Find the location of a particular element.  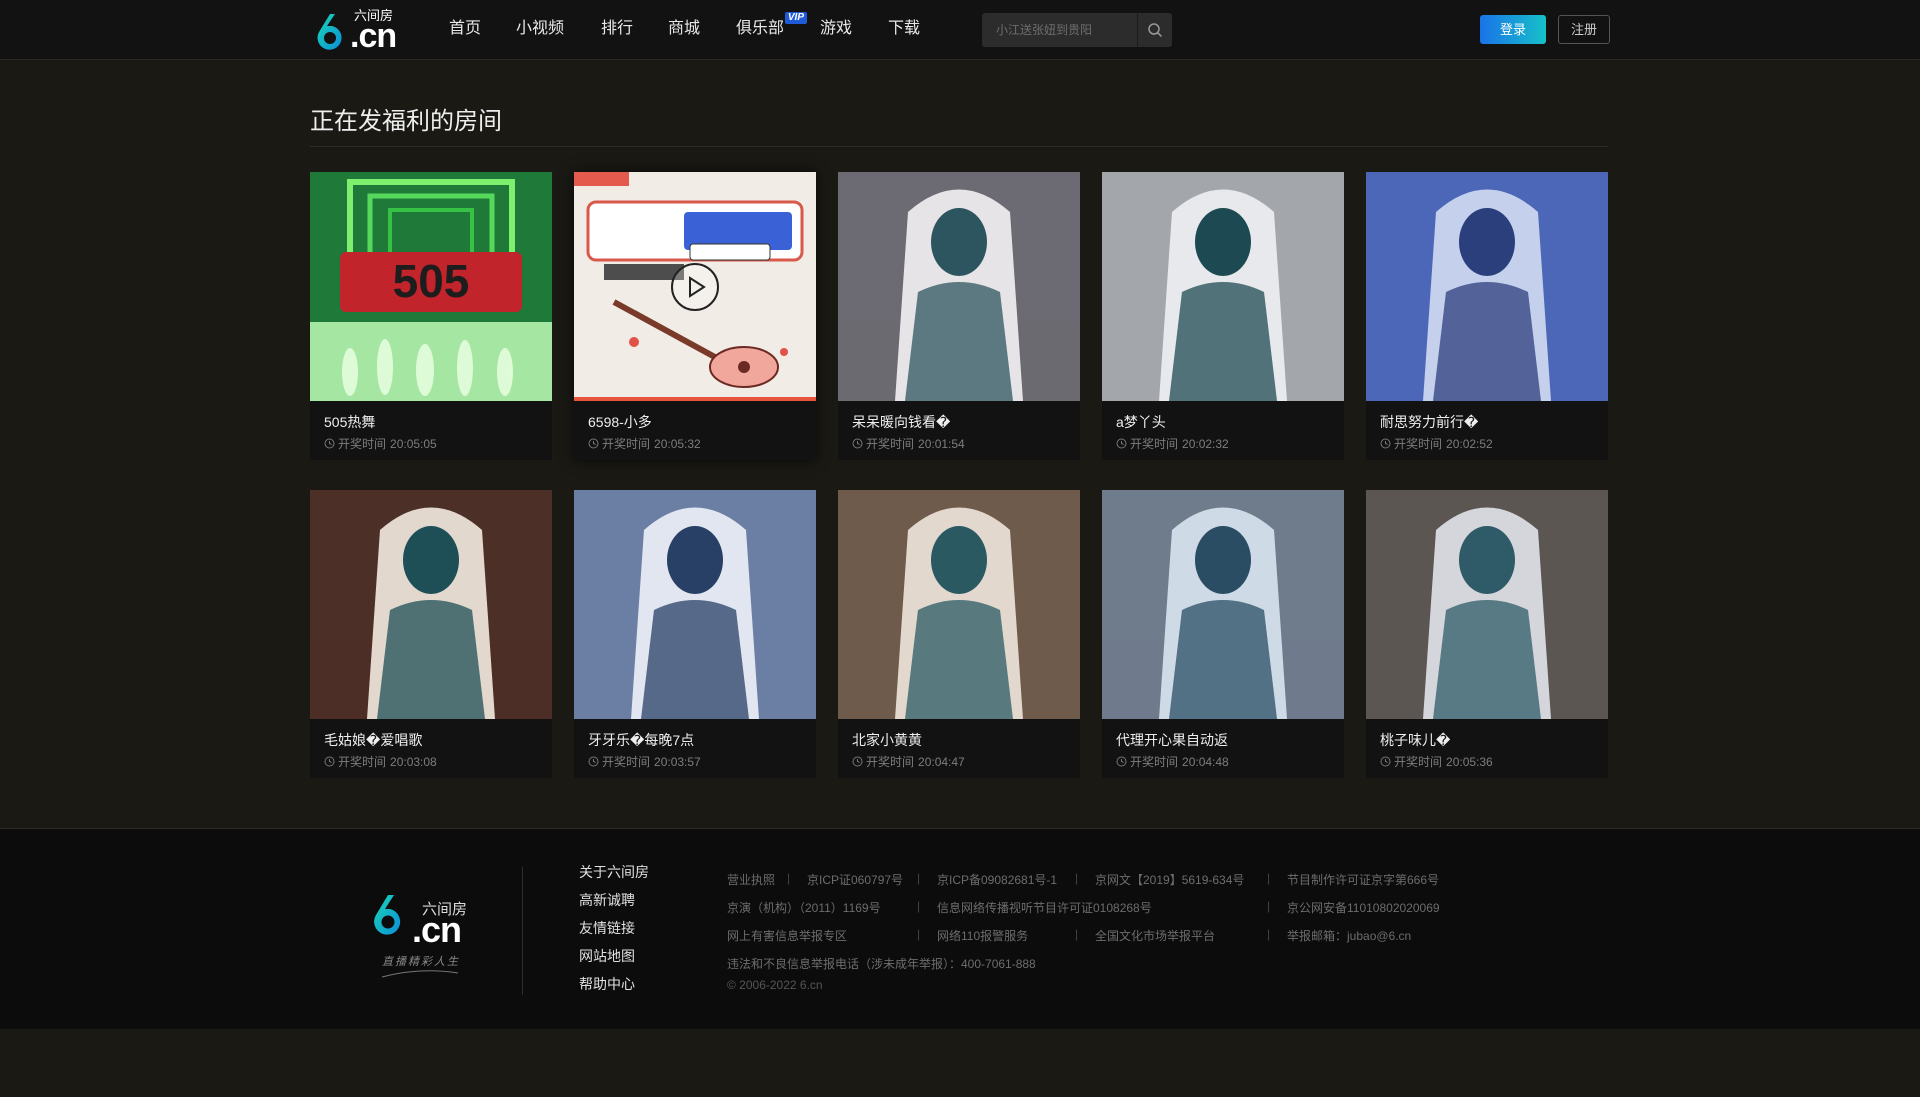

nav-item-games: 游戏 is located at coordinates (854, 30).